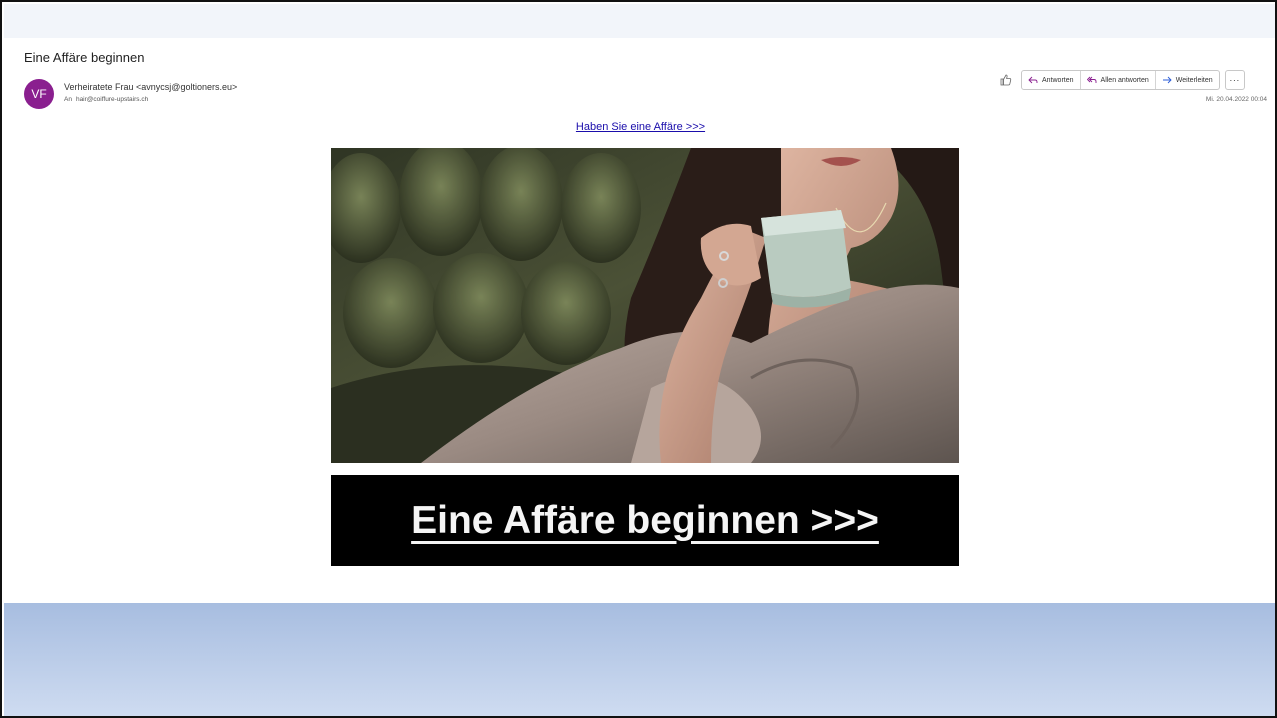 The height and width of the screenshot is (718, 1277). I want to click on reply-label: Antworten, so click(1058, 80).